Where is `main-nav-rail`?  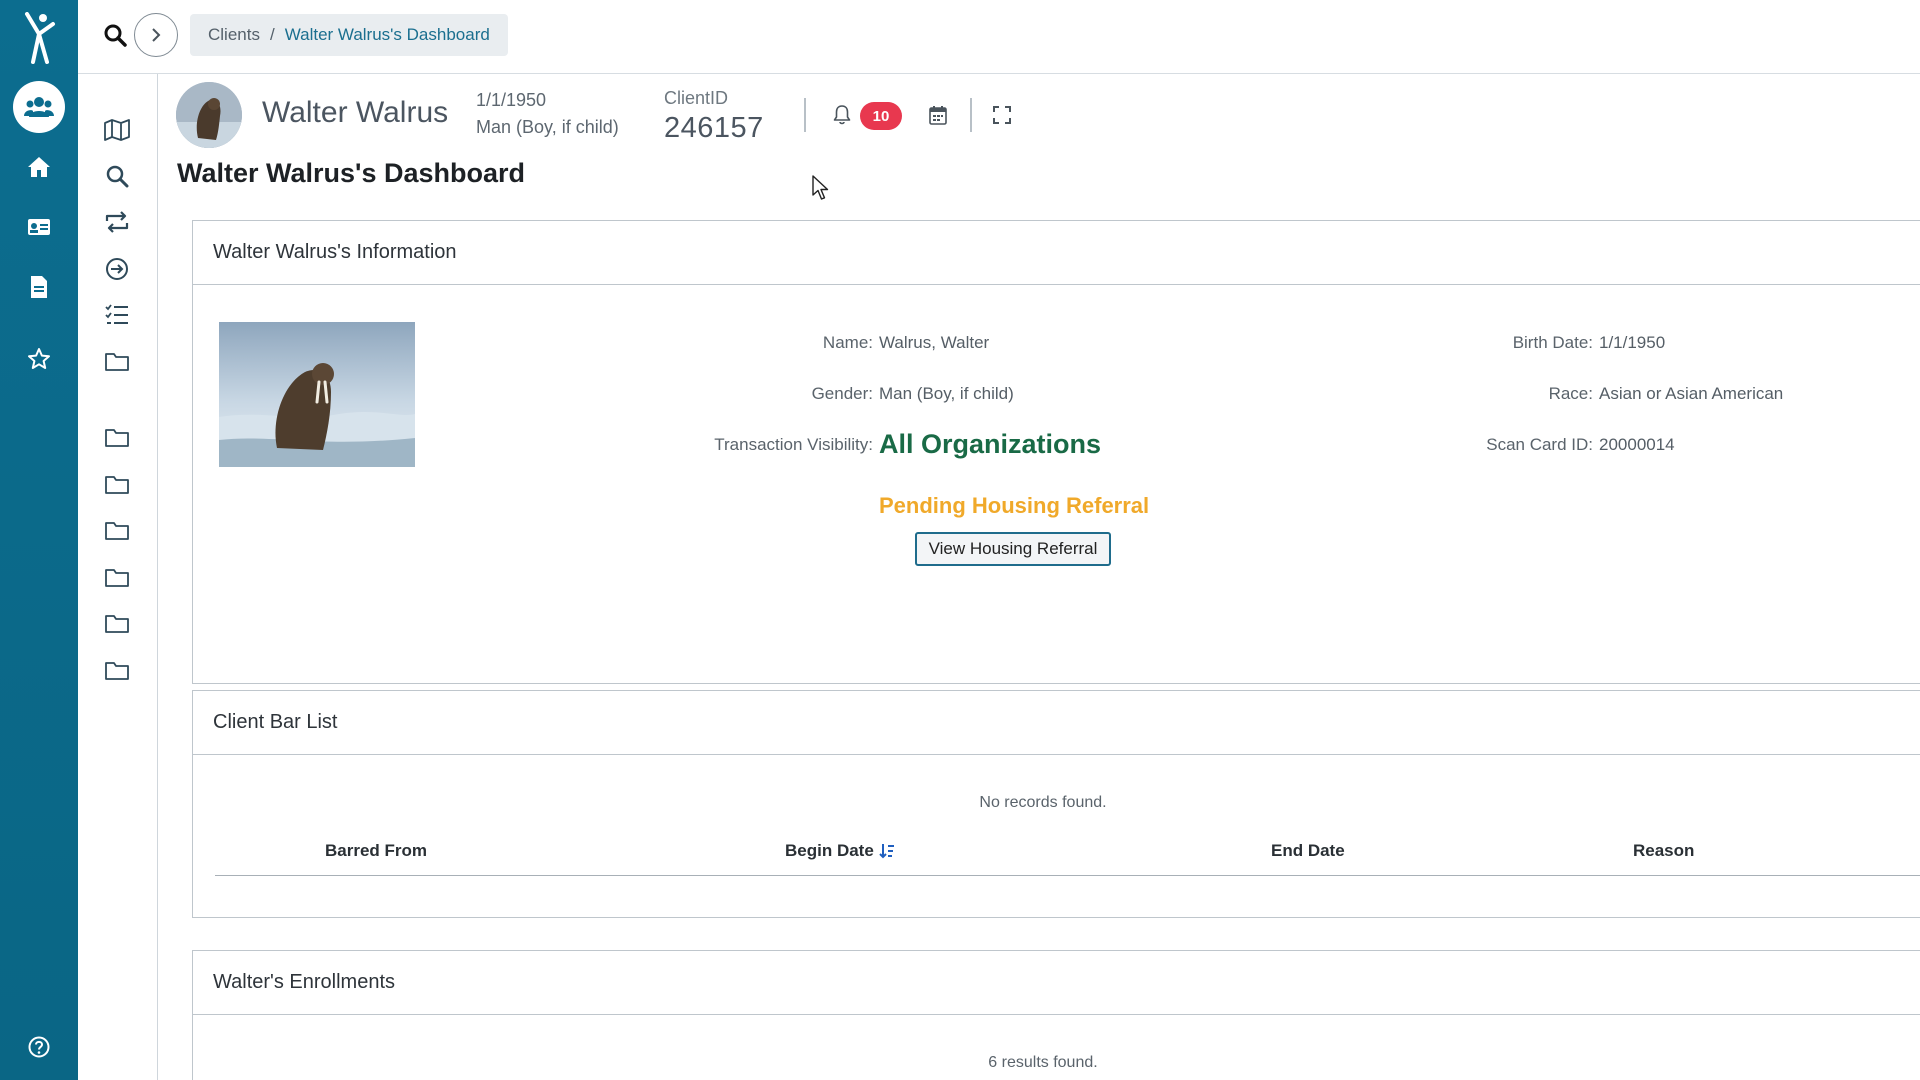 main-nav-rail is located at coordinates (39, 540).